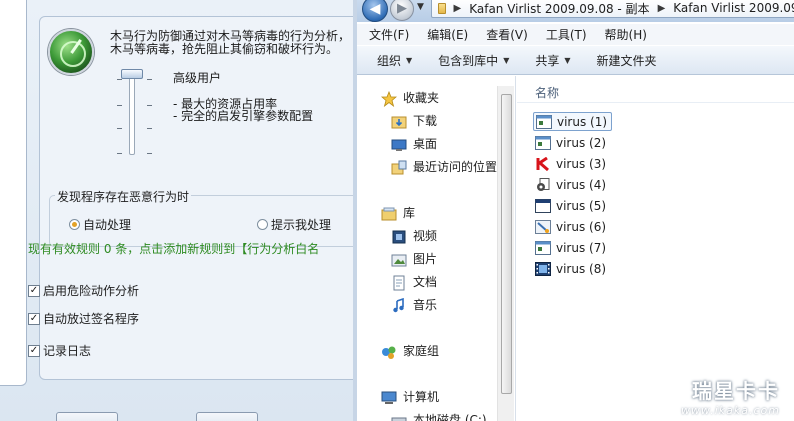 This screenshot has height=421, width=794. What do you see at coordinates (582, 121) in the screenshot?
I see `file-name: virus (1)` at bounding box center [582, 121].